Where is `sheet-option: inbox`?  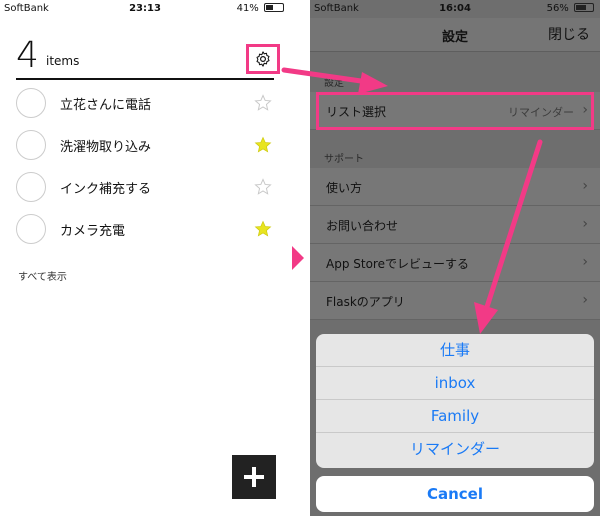 sheet-option: inbox is located at coordinates (455, 383).